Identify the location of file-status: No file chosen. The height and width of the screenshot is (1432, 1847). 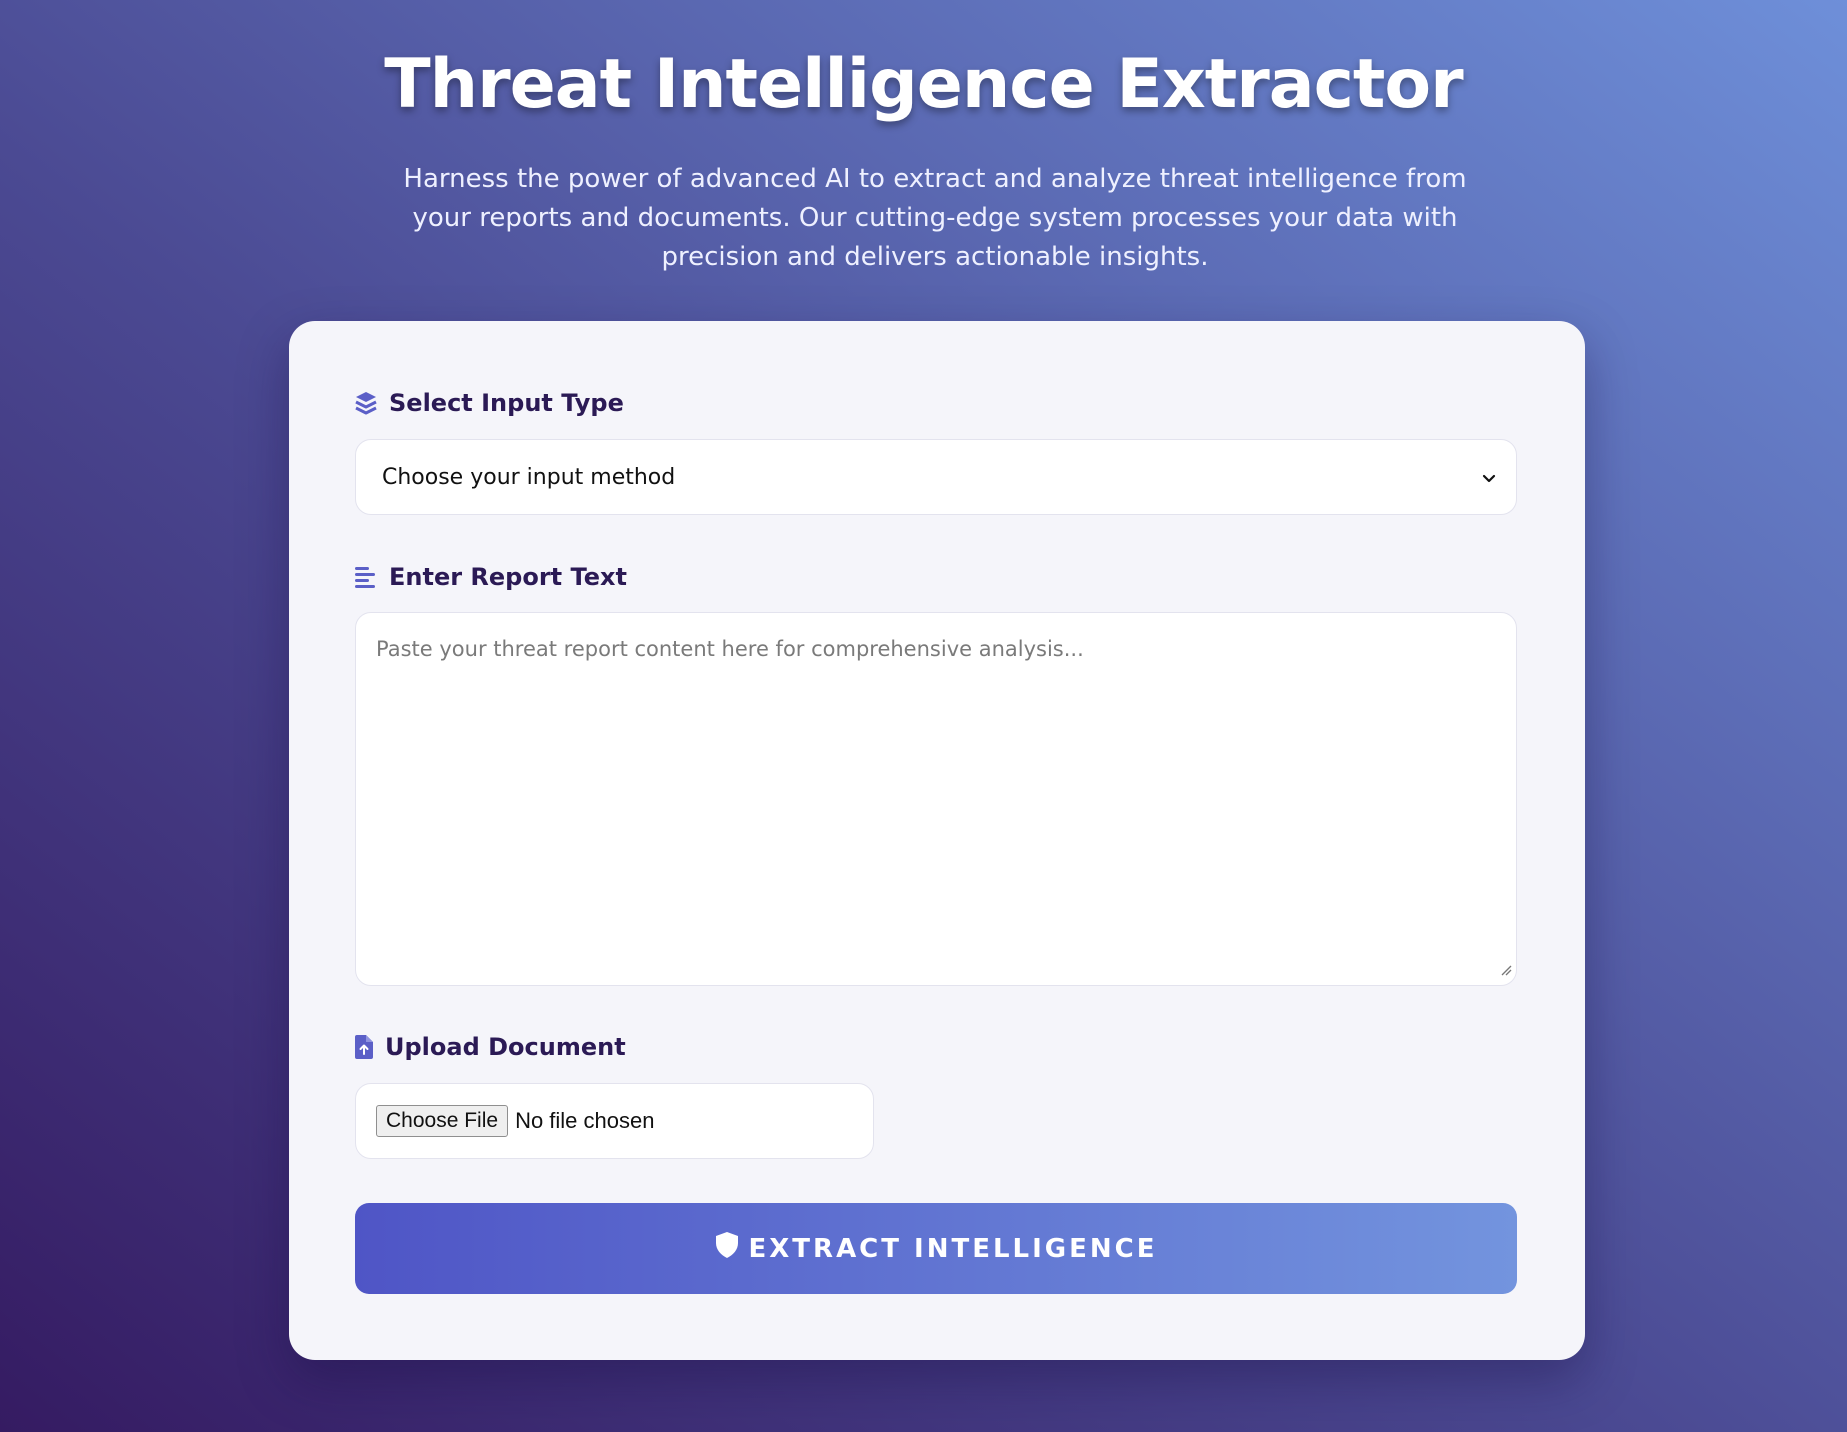
(585, 1120).